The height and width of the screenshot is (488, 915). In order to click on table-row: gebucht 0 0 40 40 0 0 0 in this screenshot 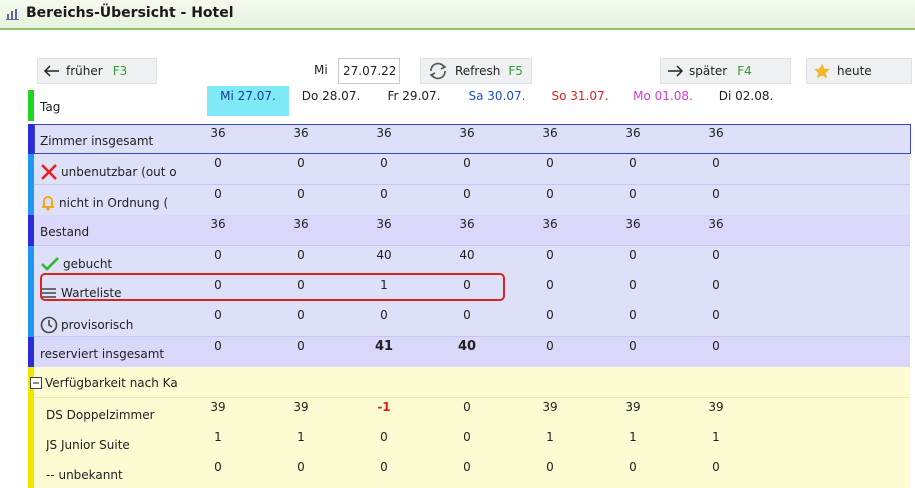, I will do `click(469, 261)`.